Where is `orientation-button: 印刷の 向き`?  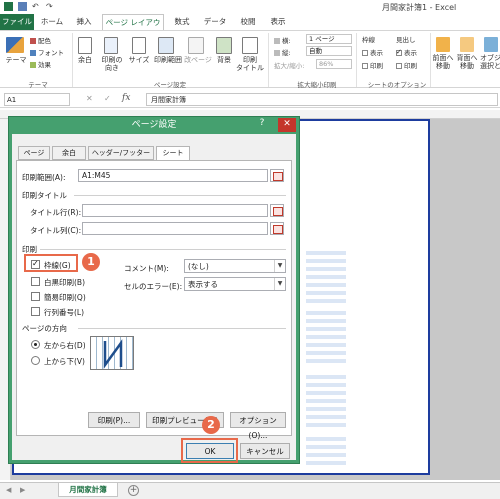
orientation-button: 印刷の 向き is located at coordinates (112, 64).